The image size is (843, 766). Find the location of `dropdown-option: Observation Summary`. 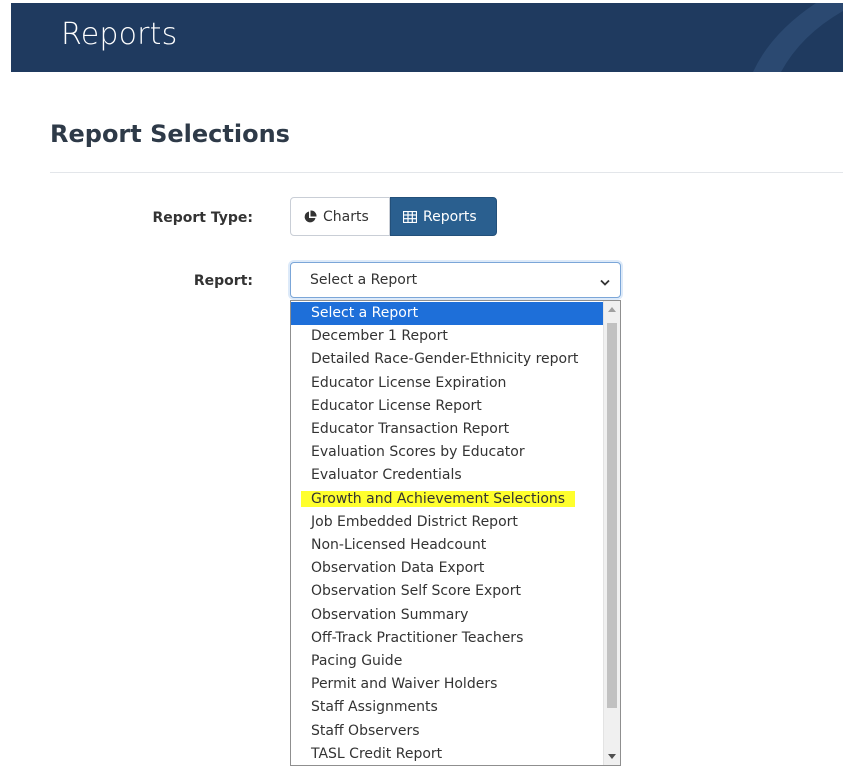

dropdown-option: Observation Summary is located at coordinates (447, 615).